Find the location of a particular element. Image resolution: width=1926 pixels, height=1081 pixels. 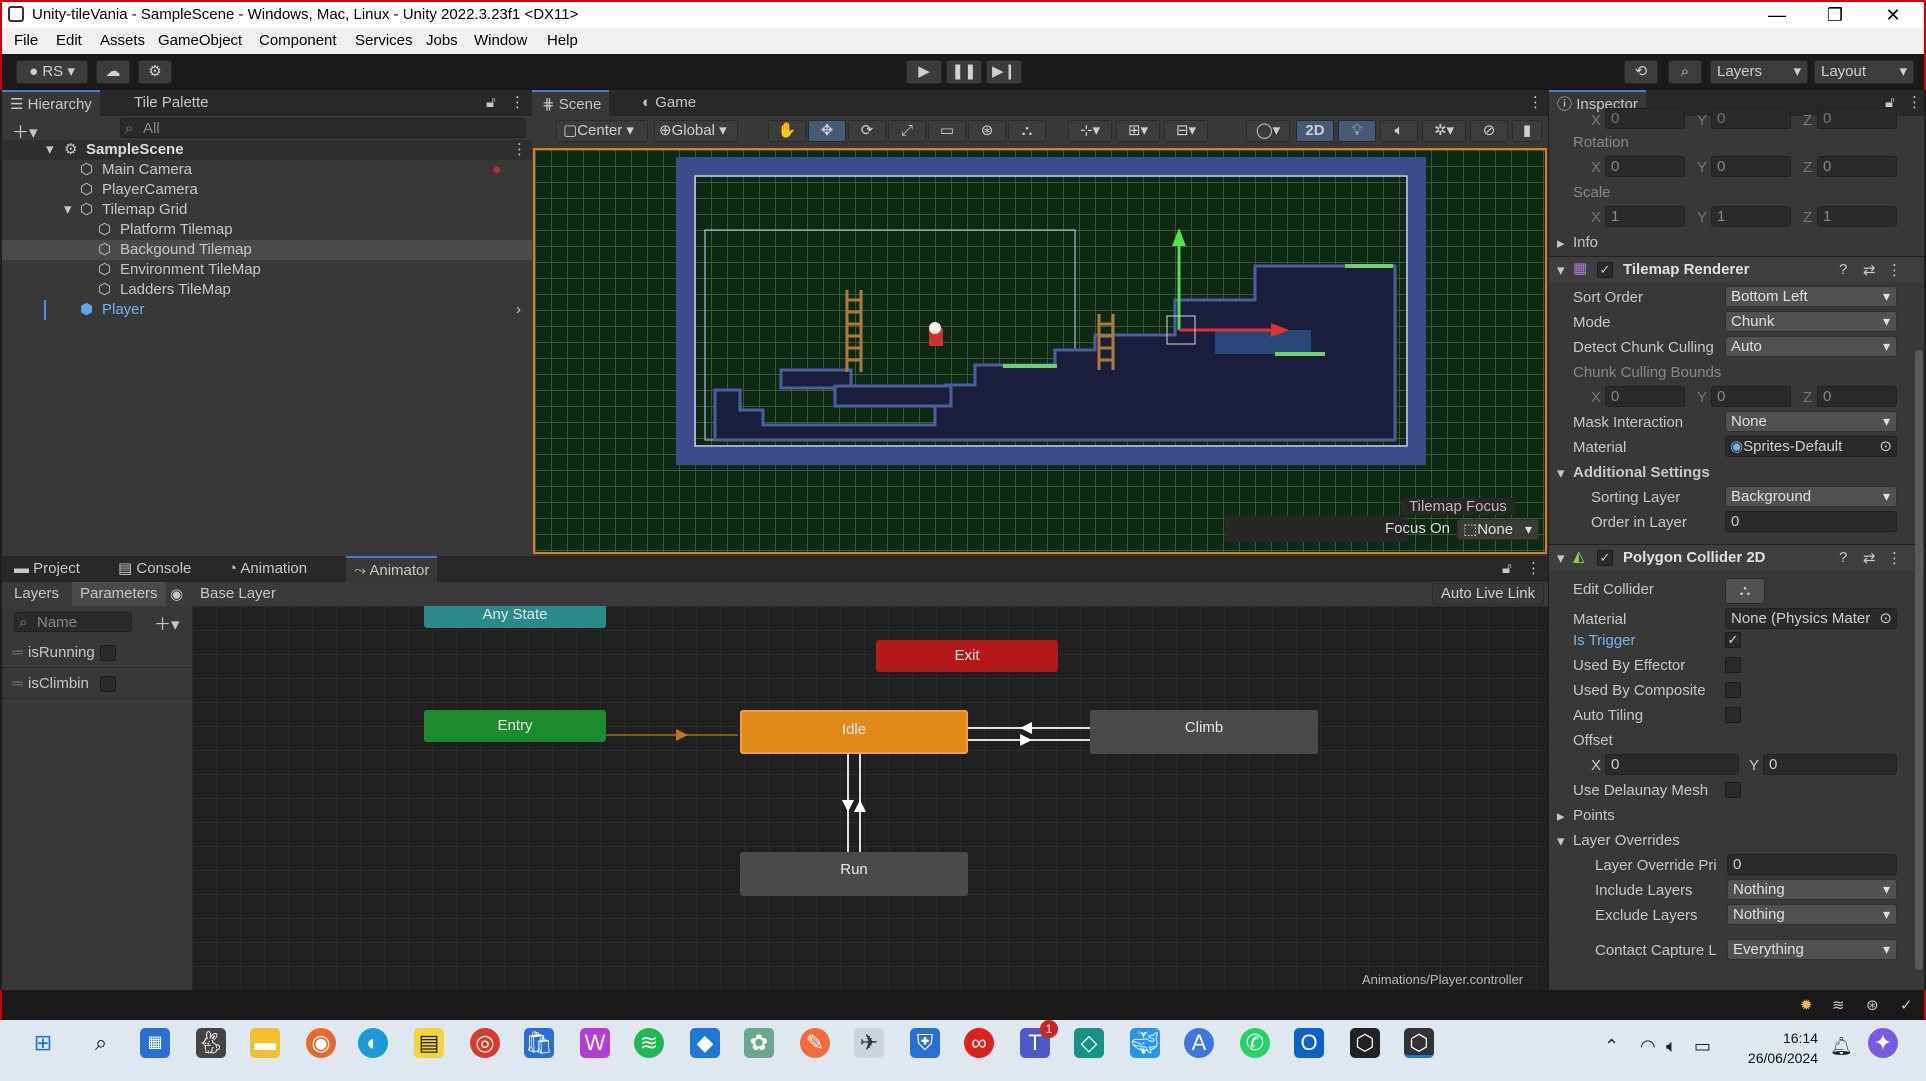

visibility-toggle: ⊘ is located at coordinates (1489, 131).